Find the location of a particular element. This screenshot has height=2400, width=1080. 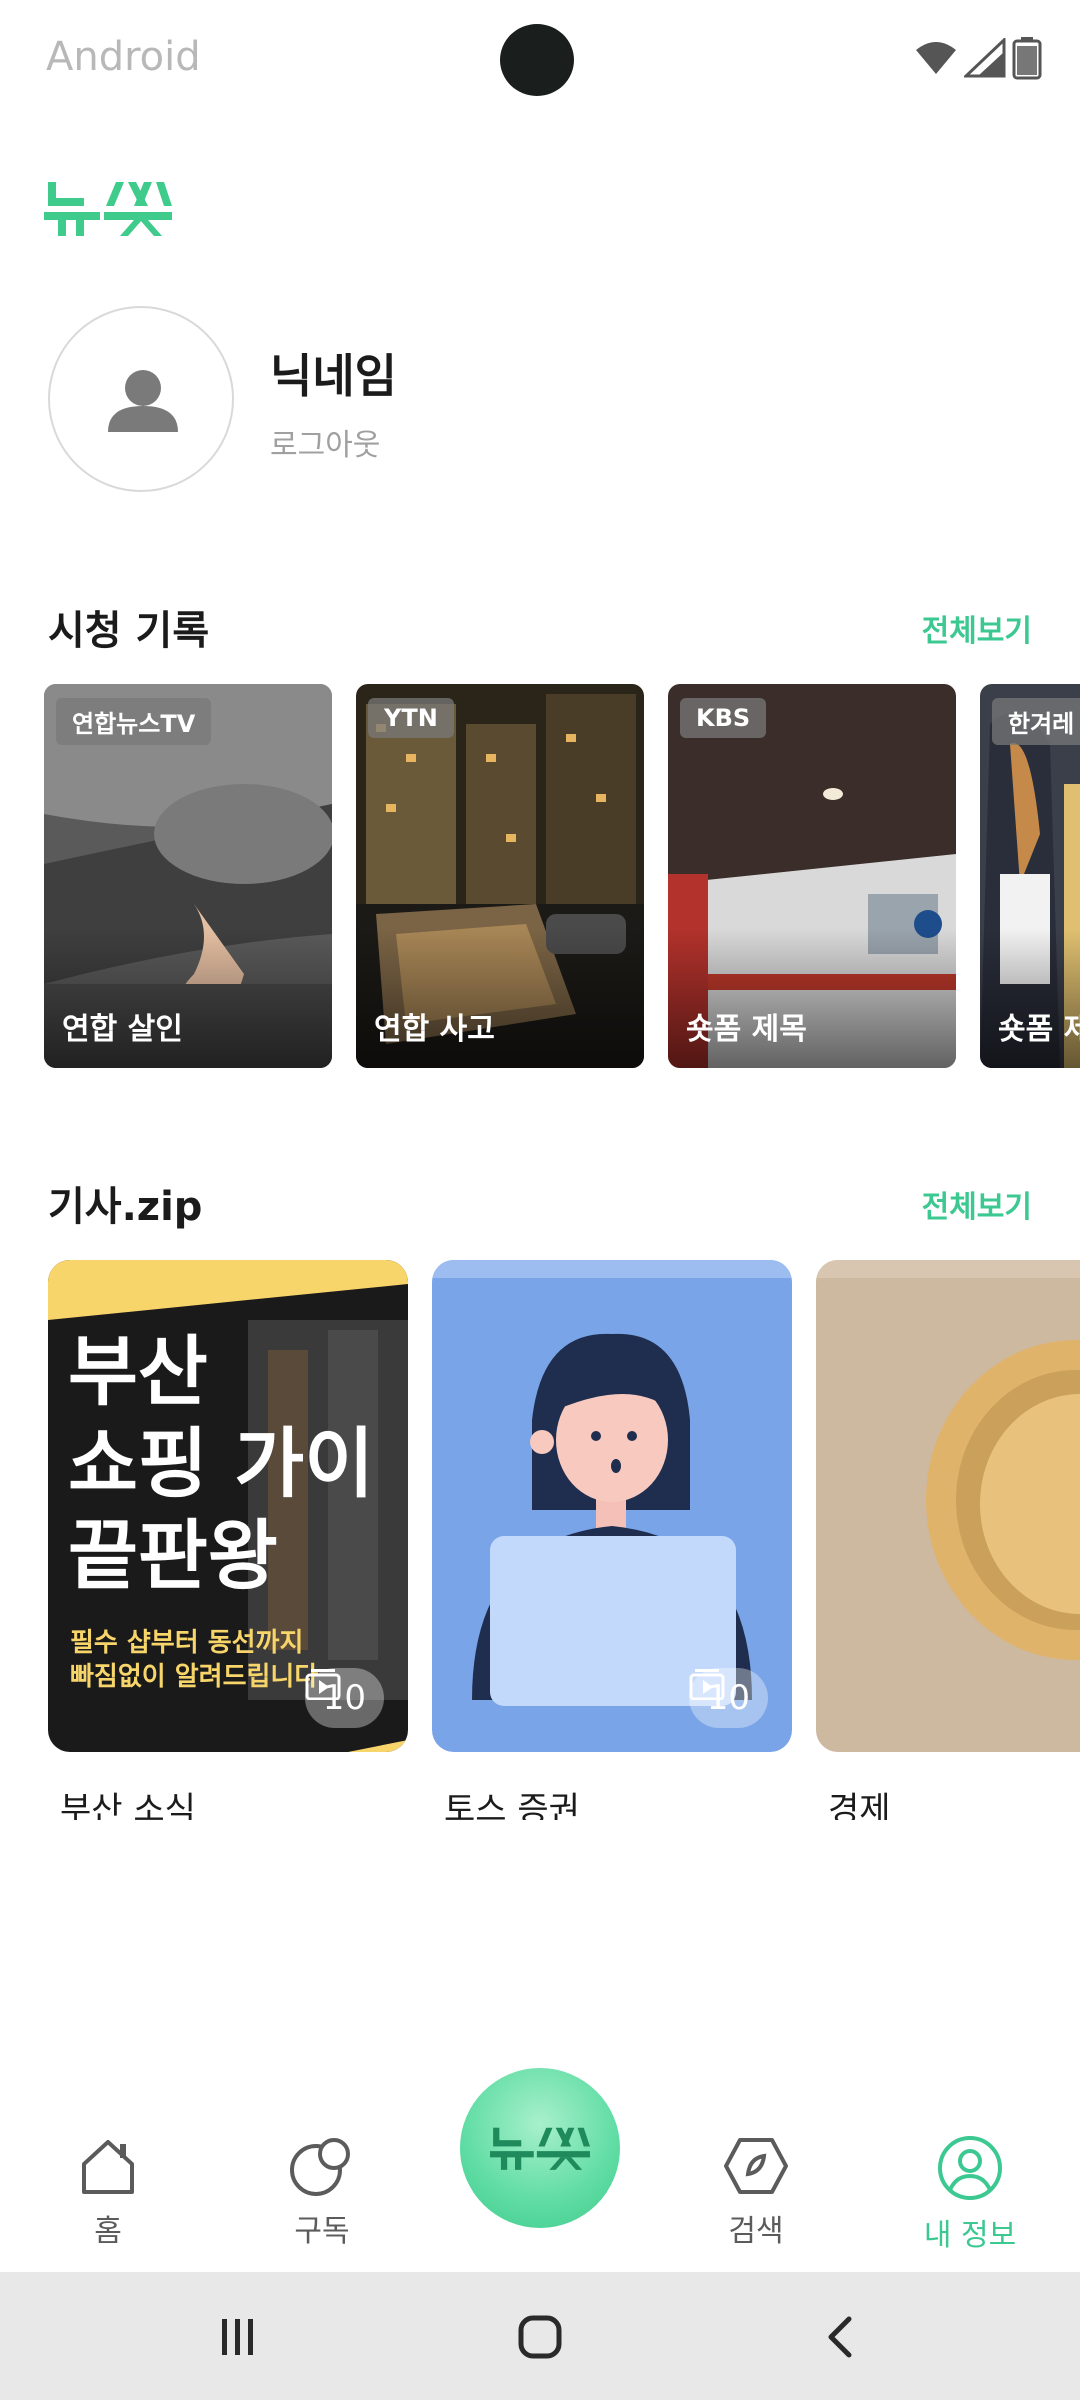

recents-button is located at coordinates (238, 2337).